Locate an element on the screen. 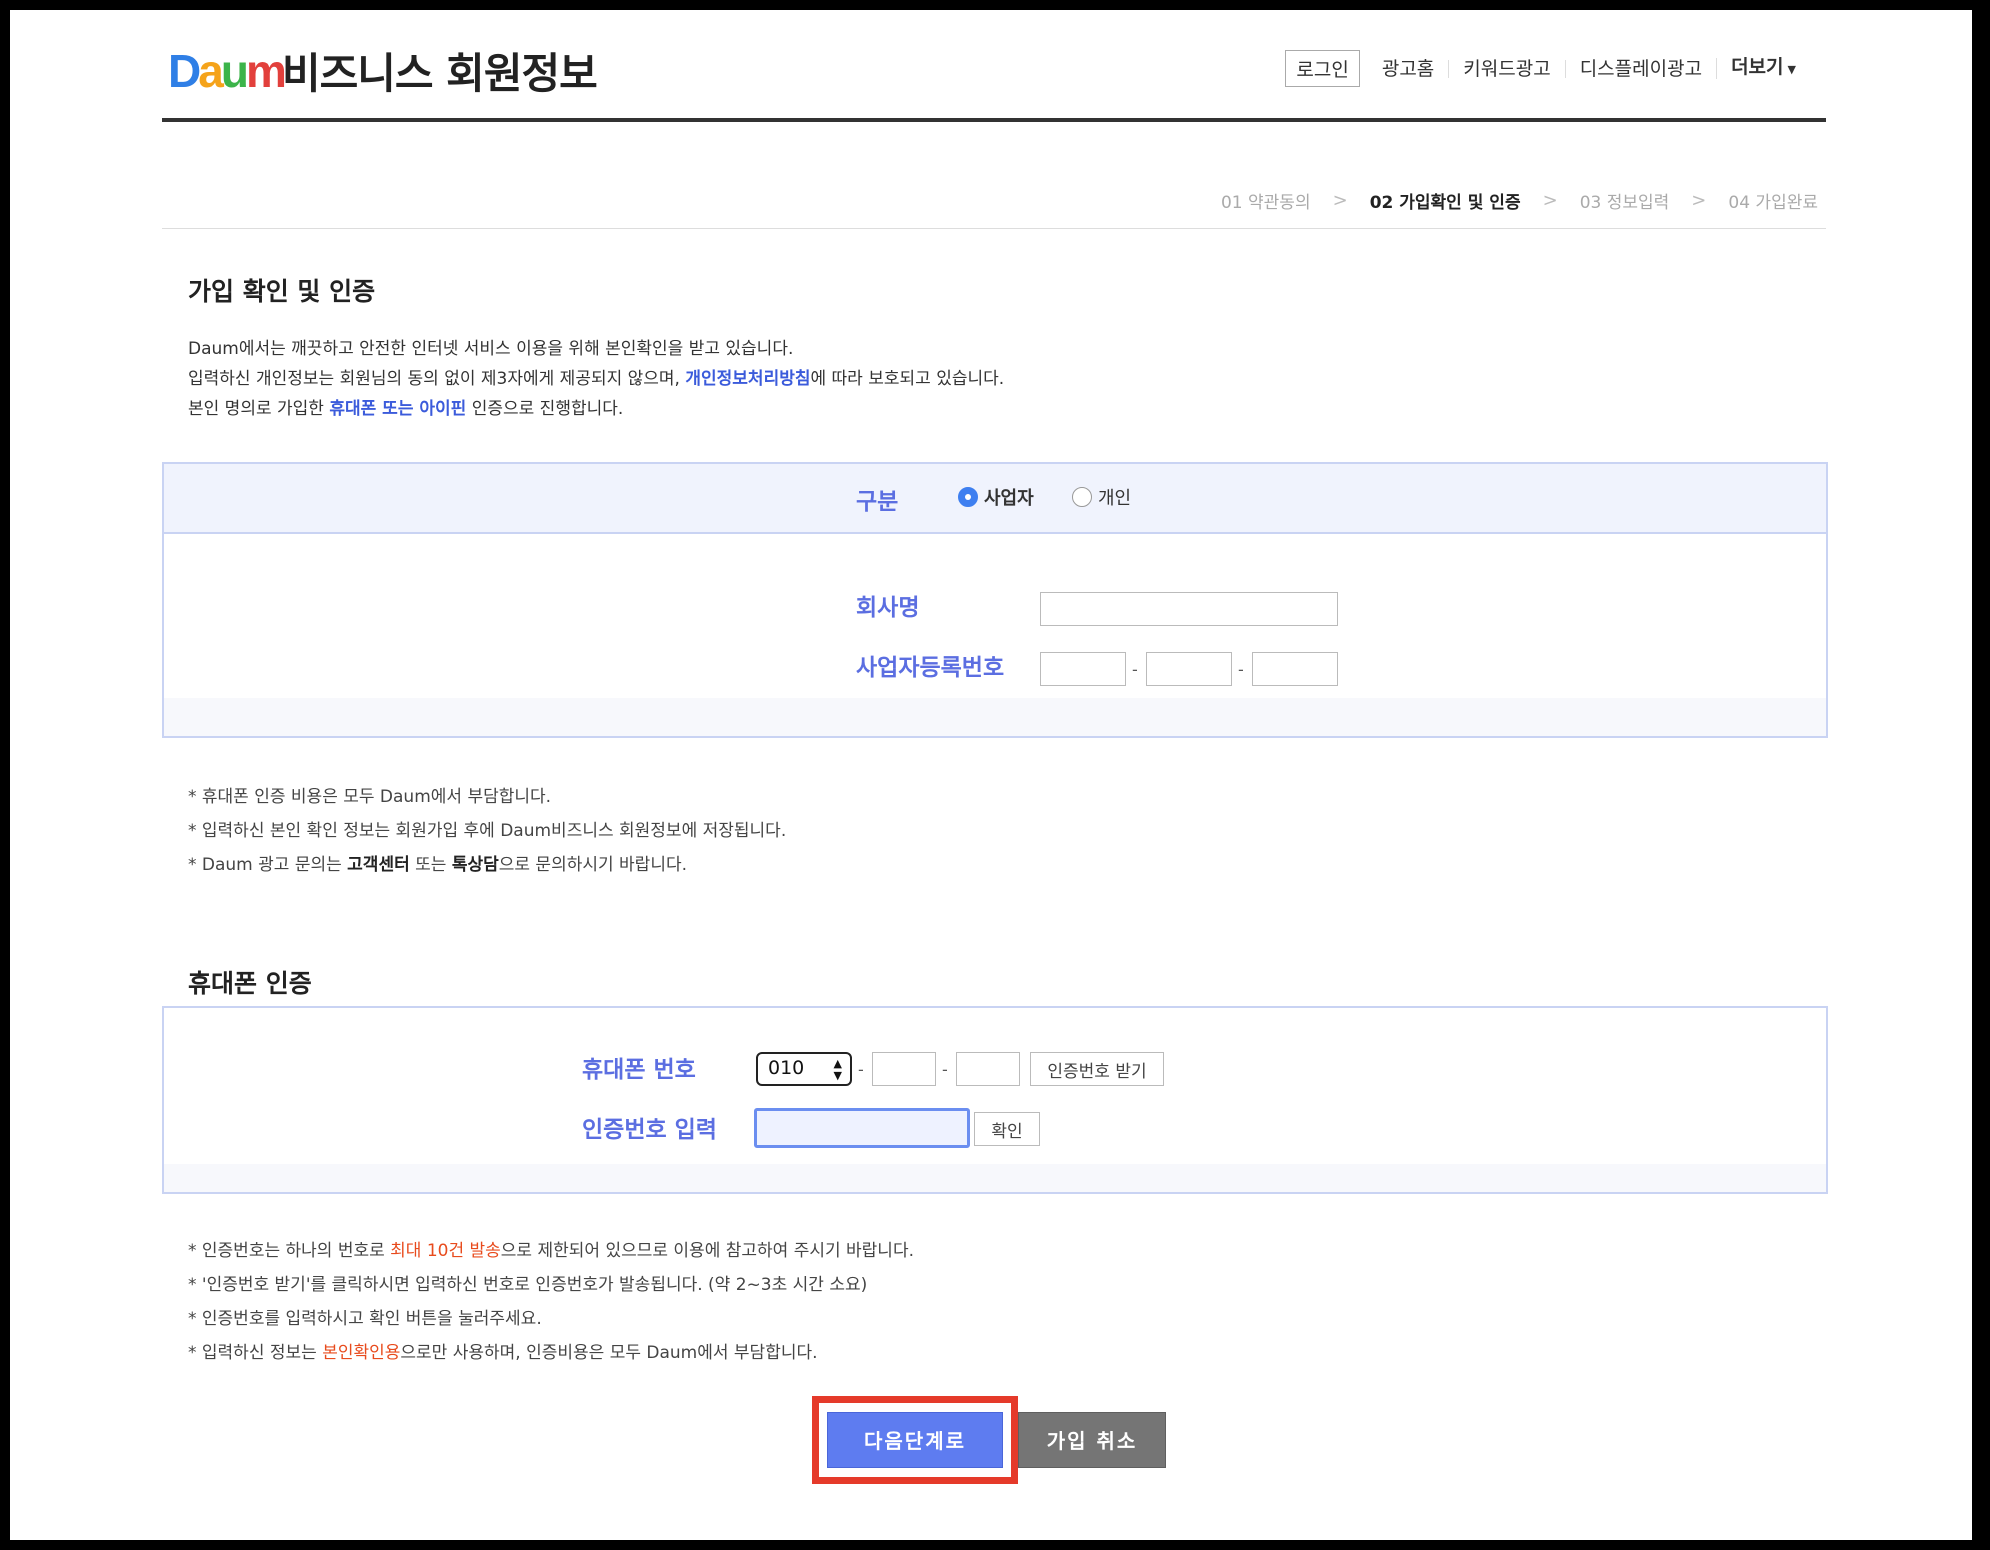 The height and width of the screenshot is (1550, 1990). nav-more-menu: 더보기 ▼ is located at coordinates (1763, 68).